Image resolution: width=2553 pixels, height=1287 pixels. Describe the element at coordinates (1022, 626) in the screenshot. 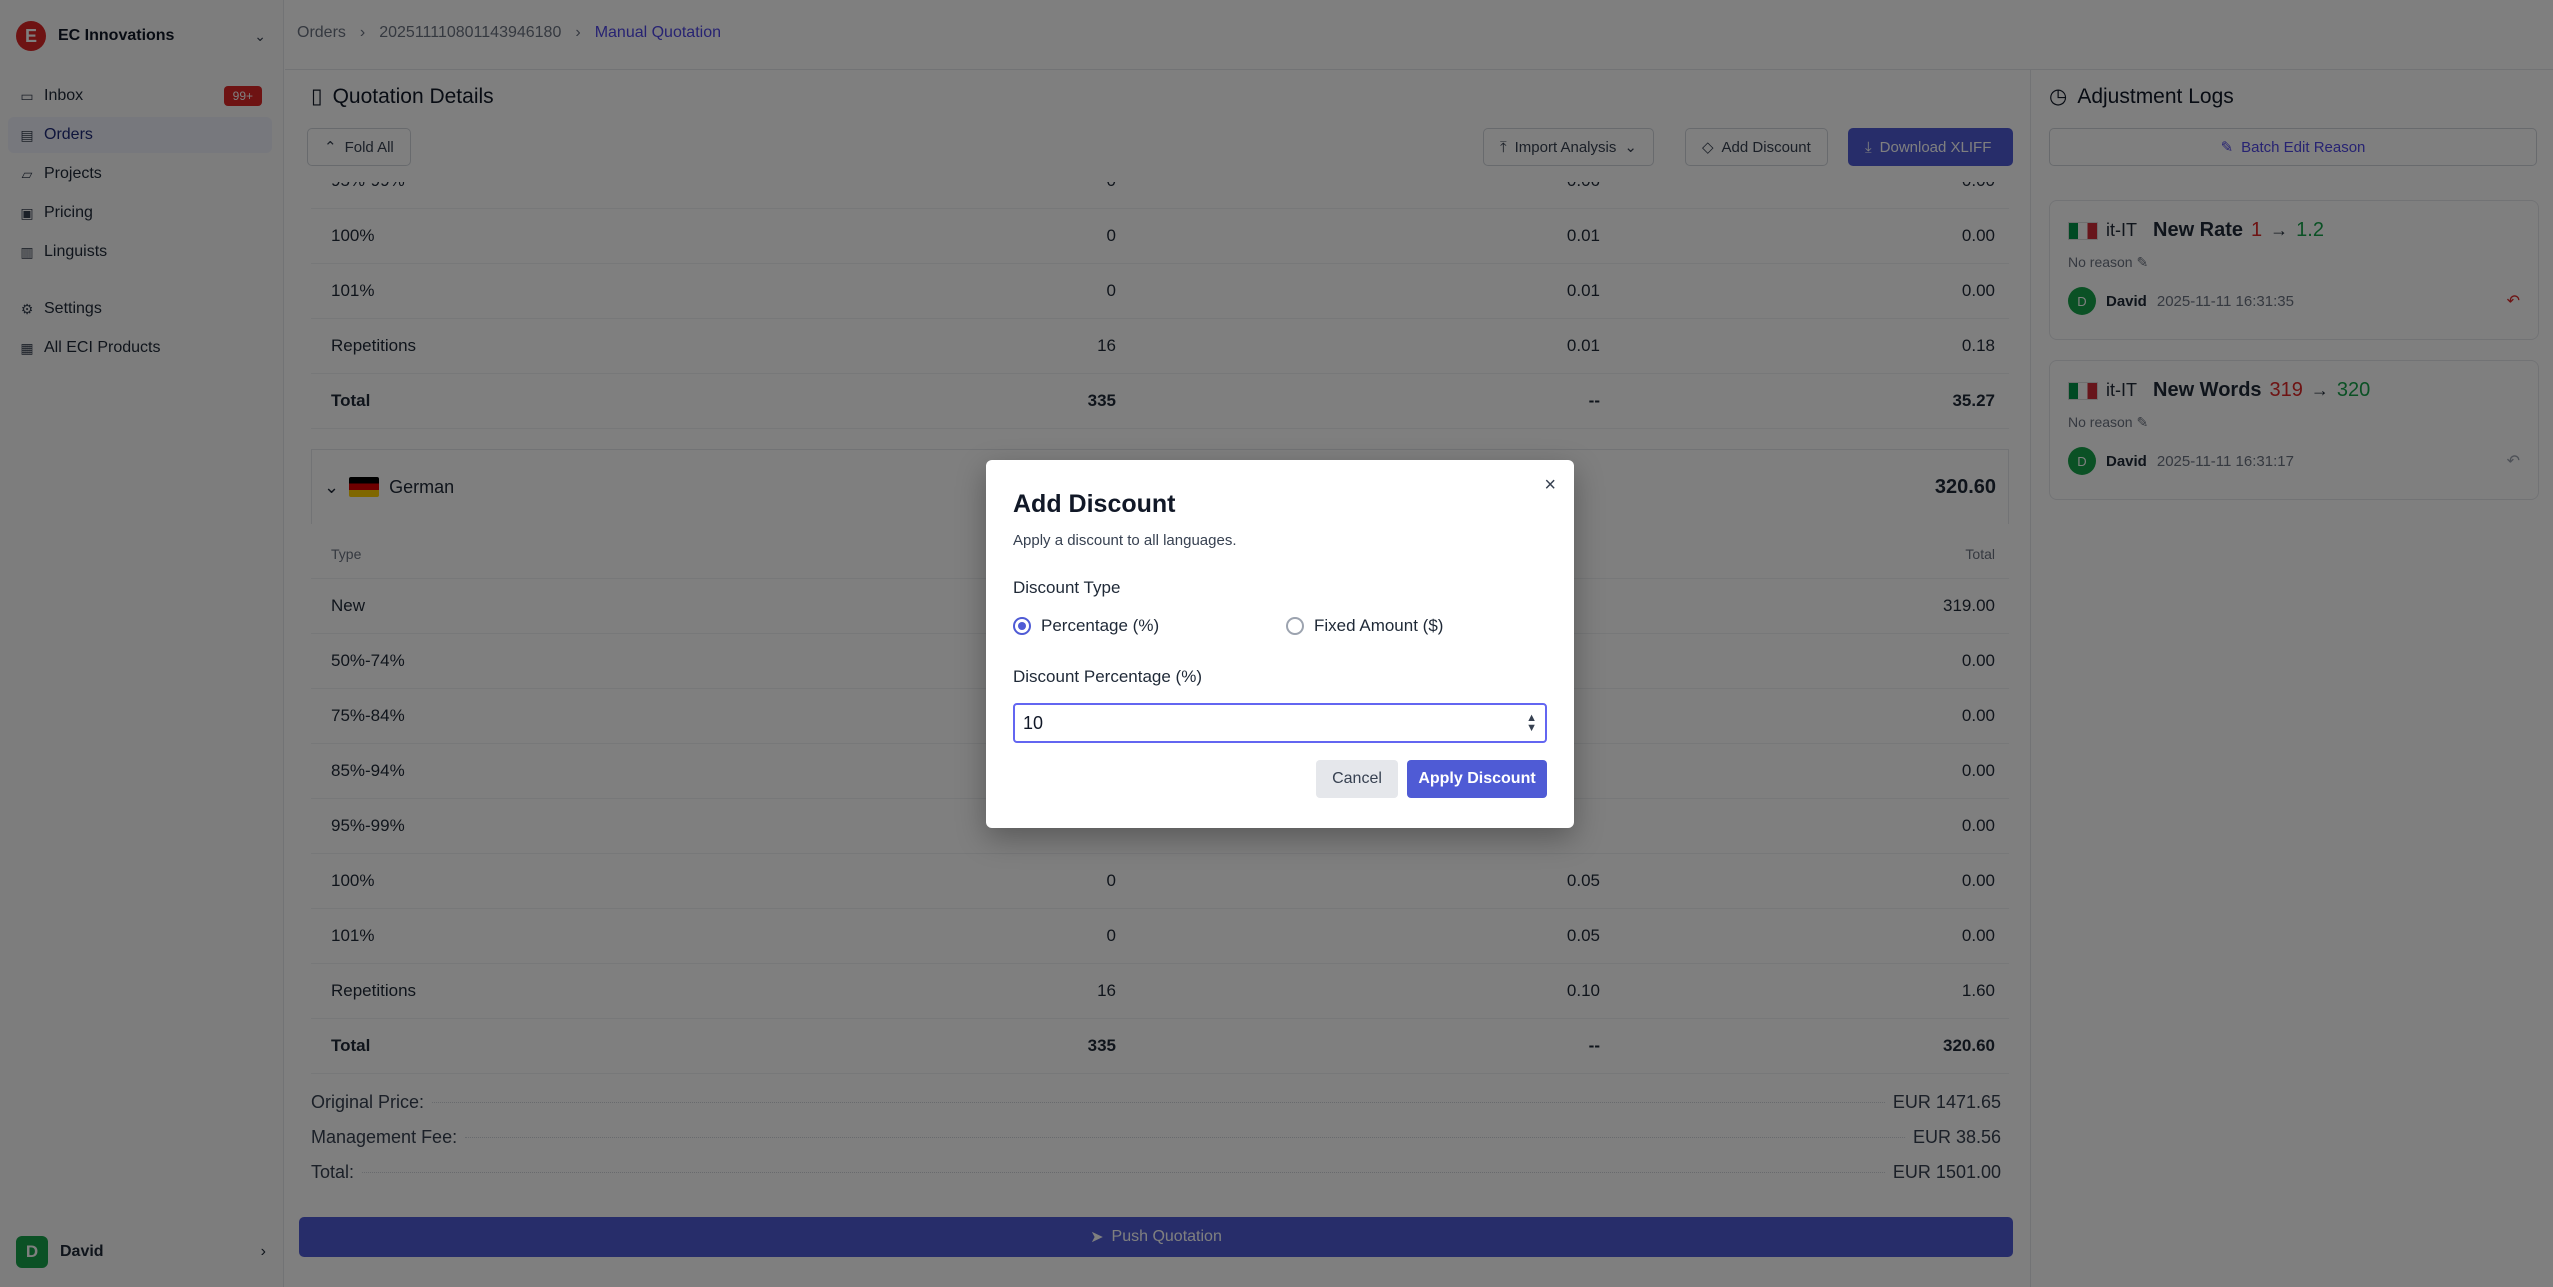

I see `radio-selected-icon` at that location.